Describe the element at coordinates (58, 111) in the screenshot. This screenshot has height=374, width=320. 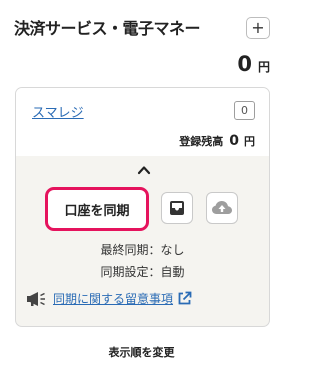
I see `account-name-link: スマレジ` at that location.